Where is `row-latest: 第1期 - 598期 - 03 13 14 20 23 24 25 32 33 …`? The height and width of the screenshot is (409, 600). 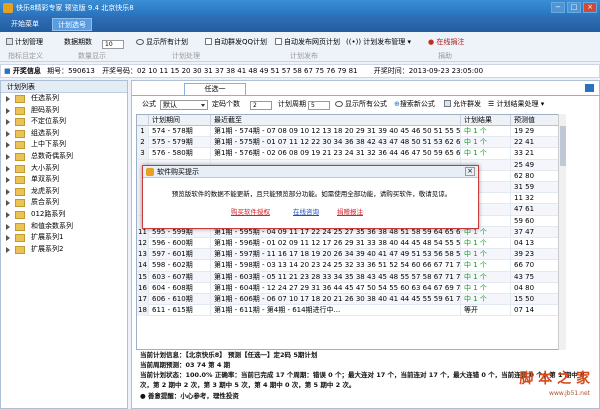
row-latest: 第1期 - 598期 - 03 13 14 20 23 24 25 32 33 … is located at coordinates (336, 266).